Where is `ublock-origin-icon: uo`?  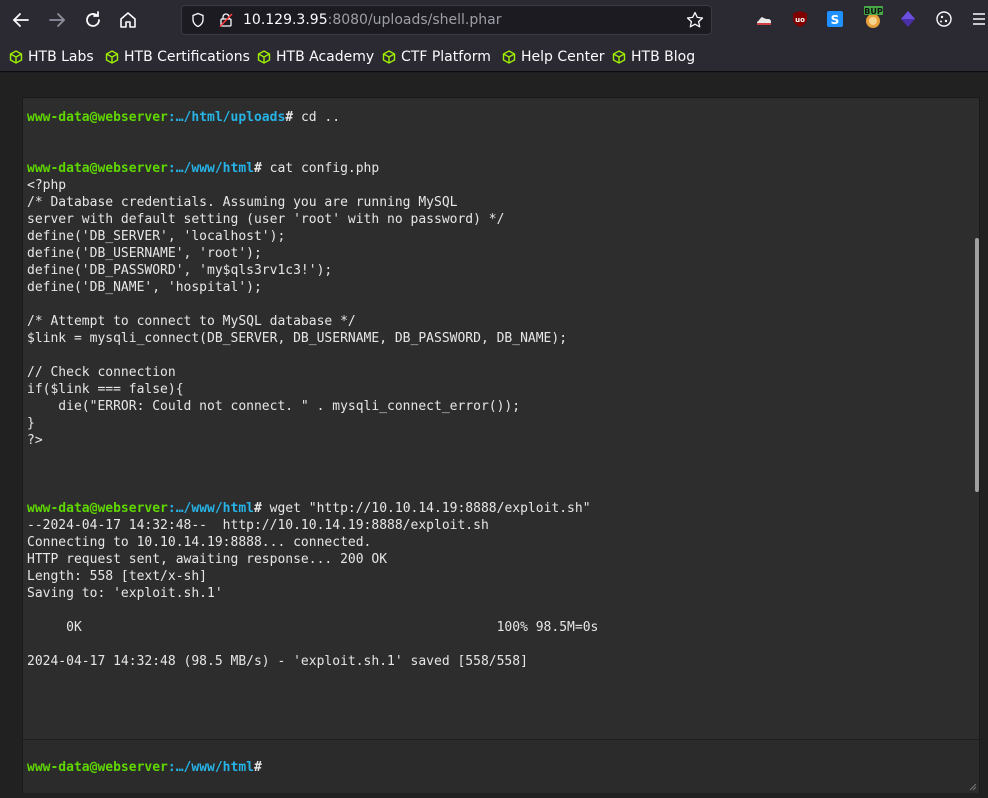 ublock-origin-icon: uo is located at coordinates (800, 19).